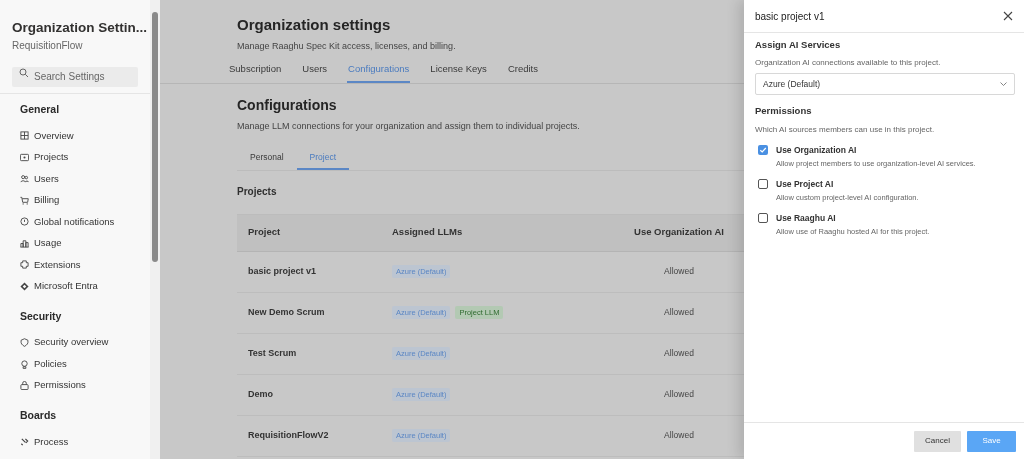 This screenshot has height=459, width=1024. I want to click on option-label: Use Project AI, so click(805, 184).